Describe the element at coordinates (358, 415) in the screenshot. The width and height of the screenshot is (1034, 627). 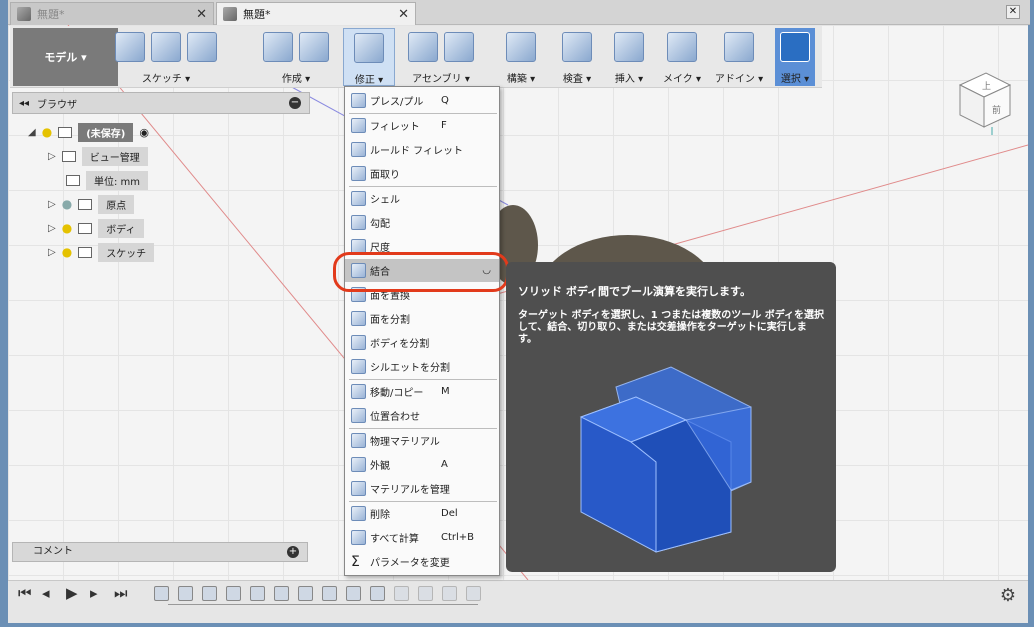
I see `align-icon` at that location.